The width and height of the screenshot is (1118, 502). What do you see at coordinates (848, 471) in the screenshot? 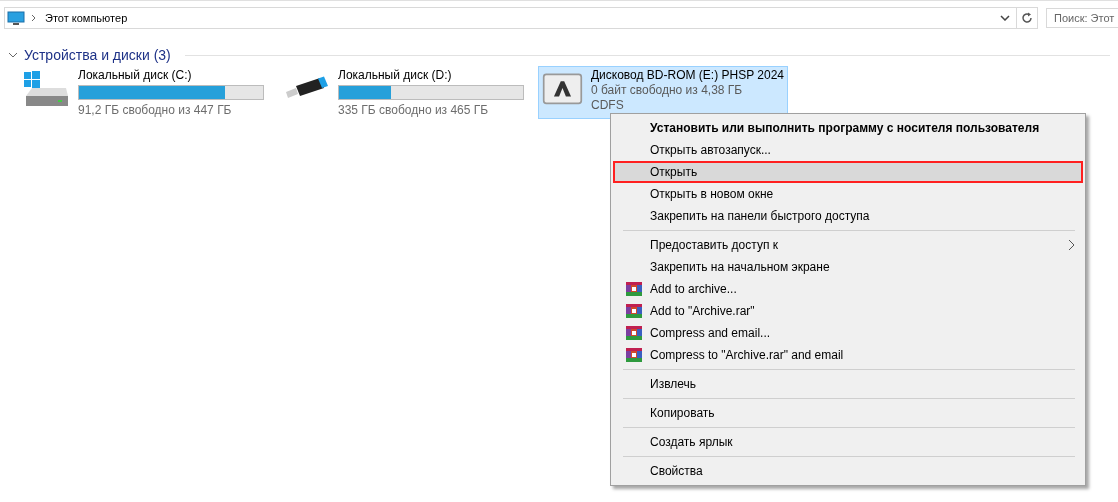
I see `menu-item: Свойства` at bounding box center [848, 471].